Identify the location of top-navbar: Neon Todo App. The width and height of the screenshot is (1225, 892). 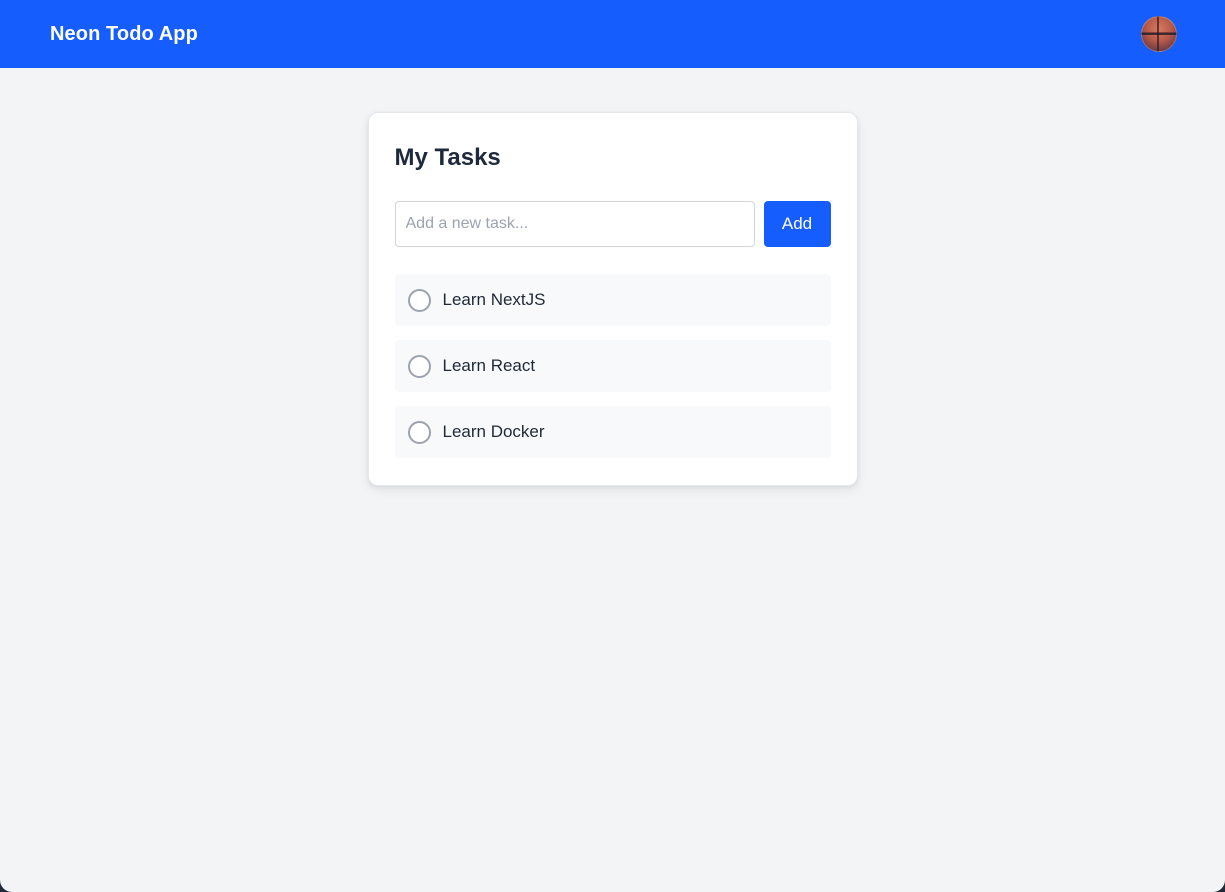
(612, 34).